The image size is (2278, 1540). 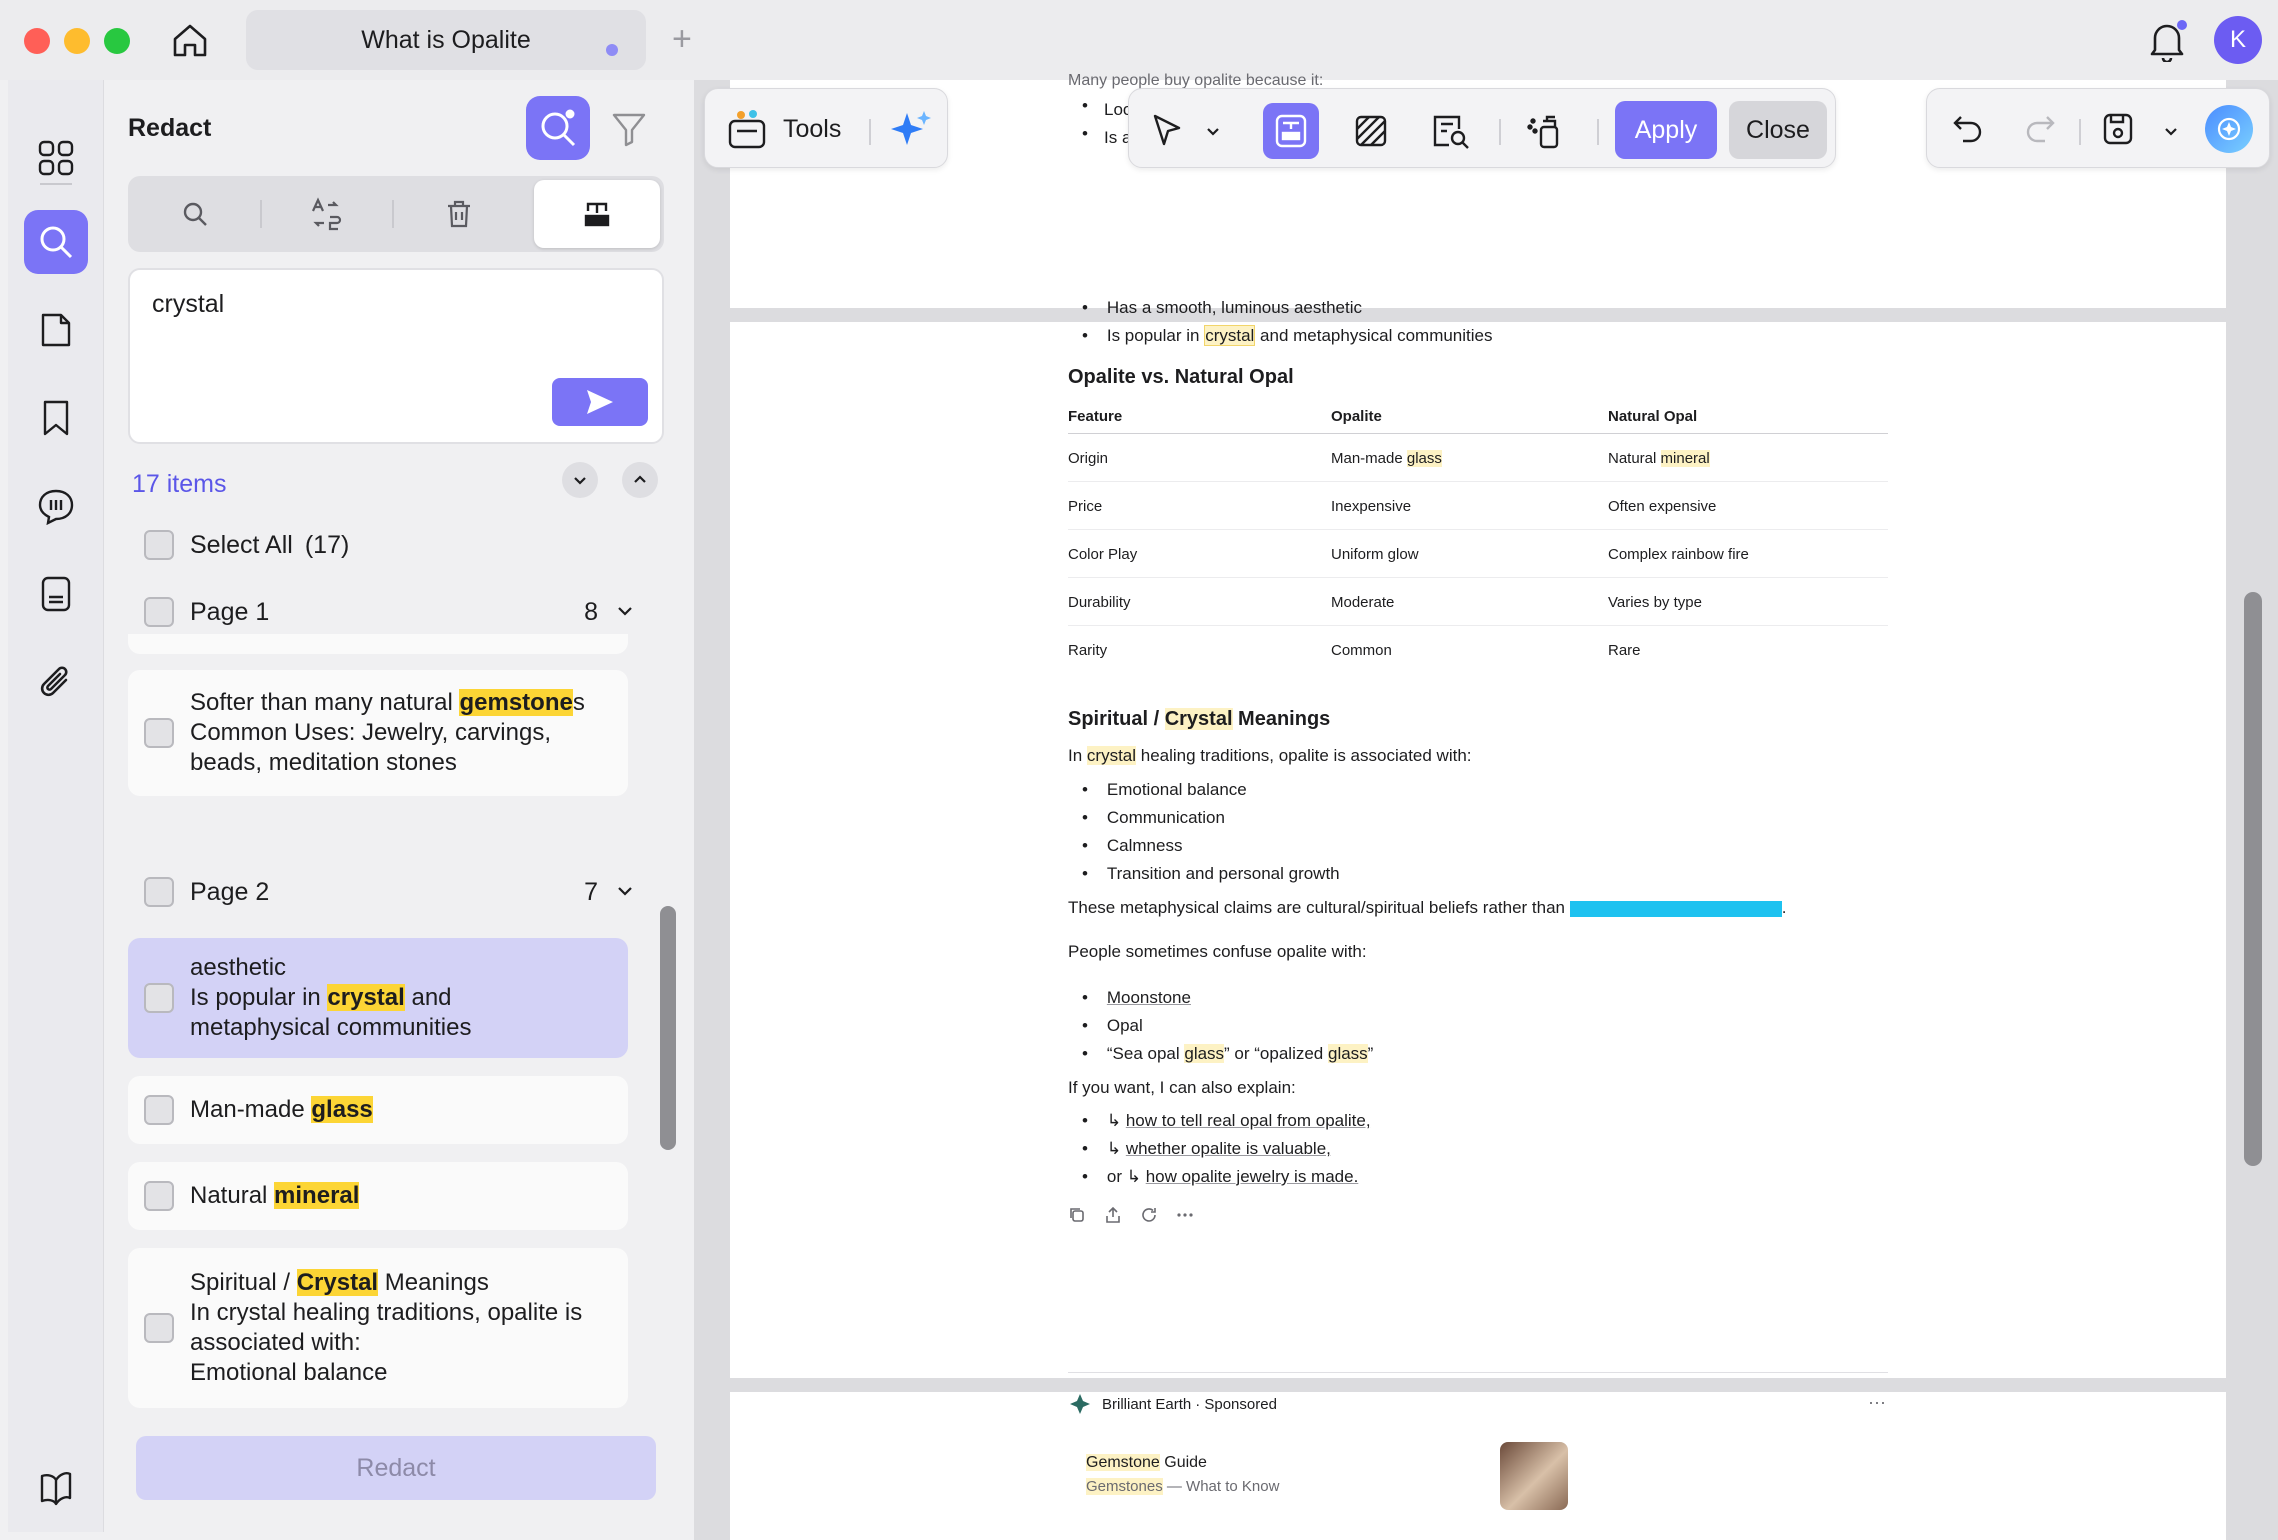 What do you see at coordinates (2118, 131) in the screenshot?
I see `save-button` at bounding box center [2118, 131].